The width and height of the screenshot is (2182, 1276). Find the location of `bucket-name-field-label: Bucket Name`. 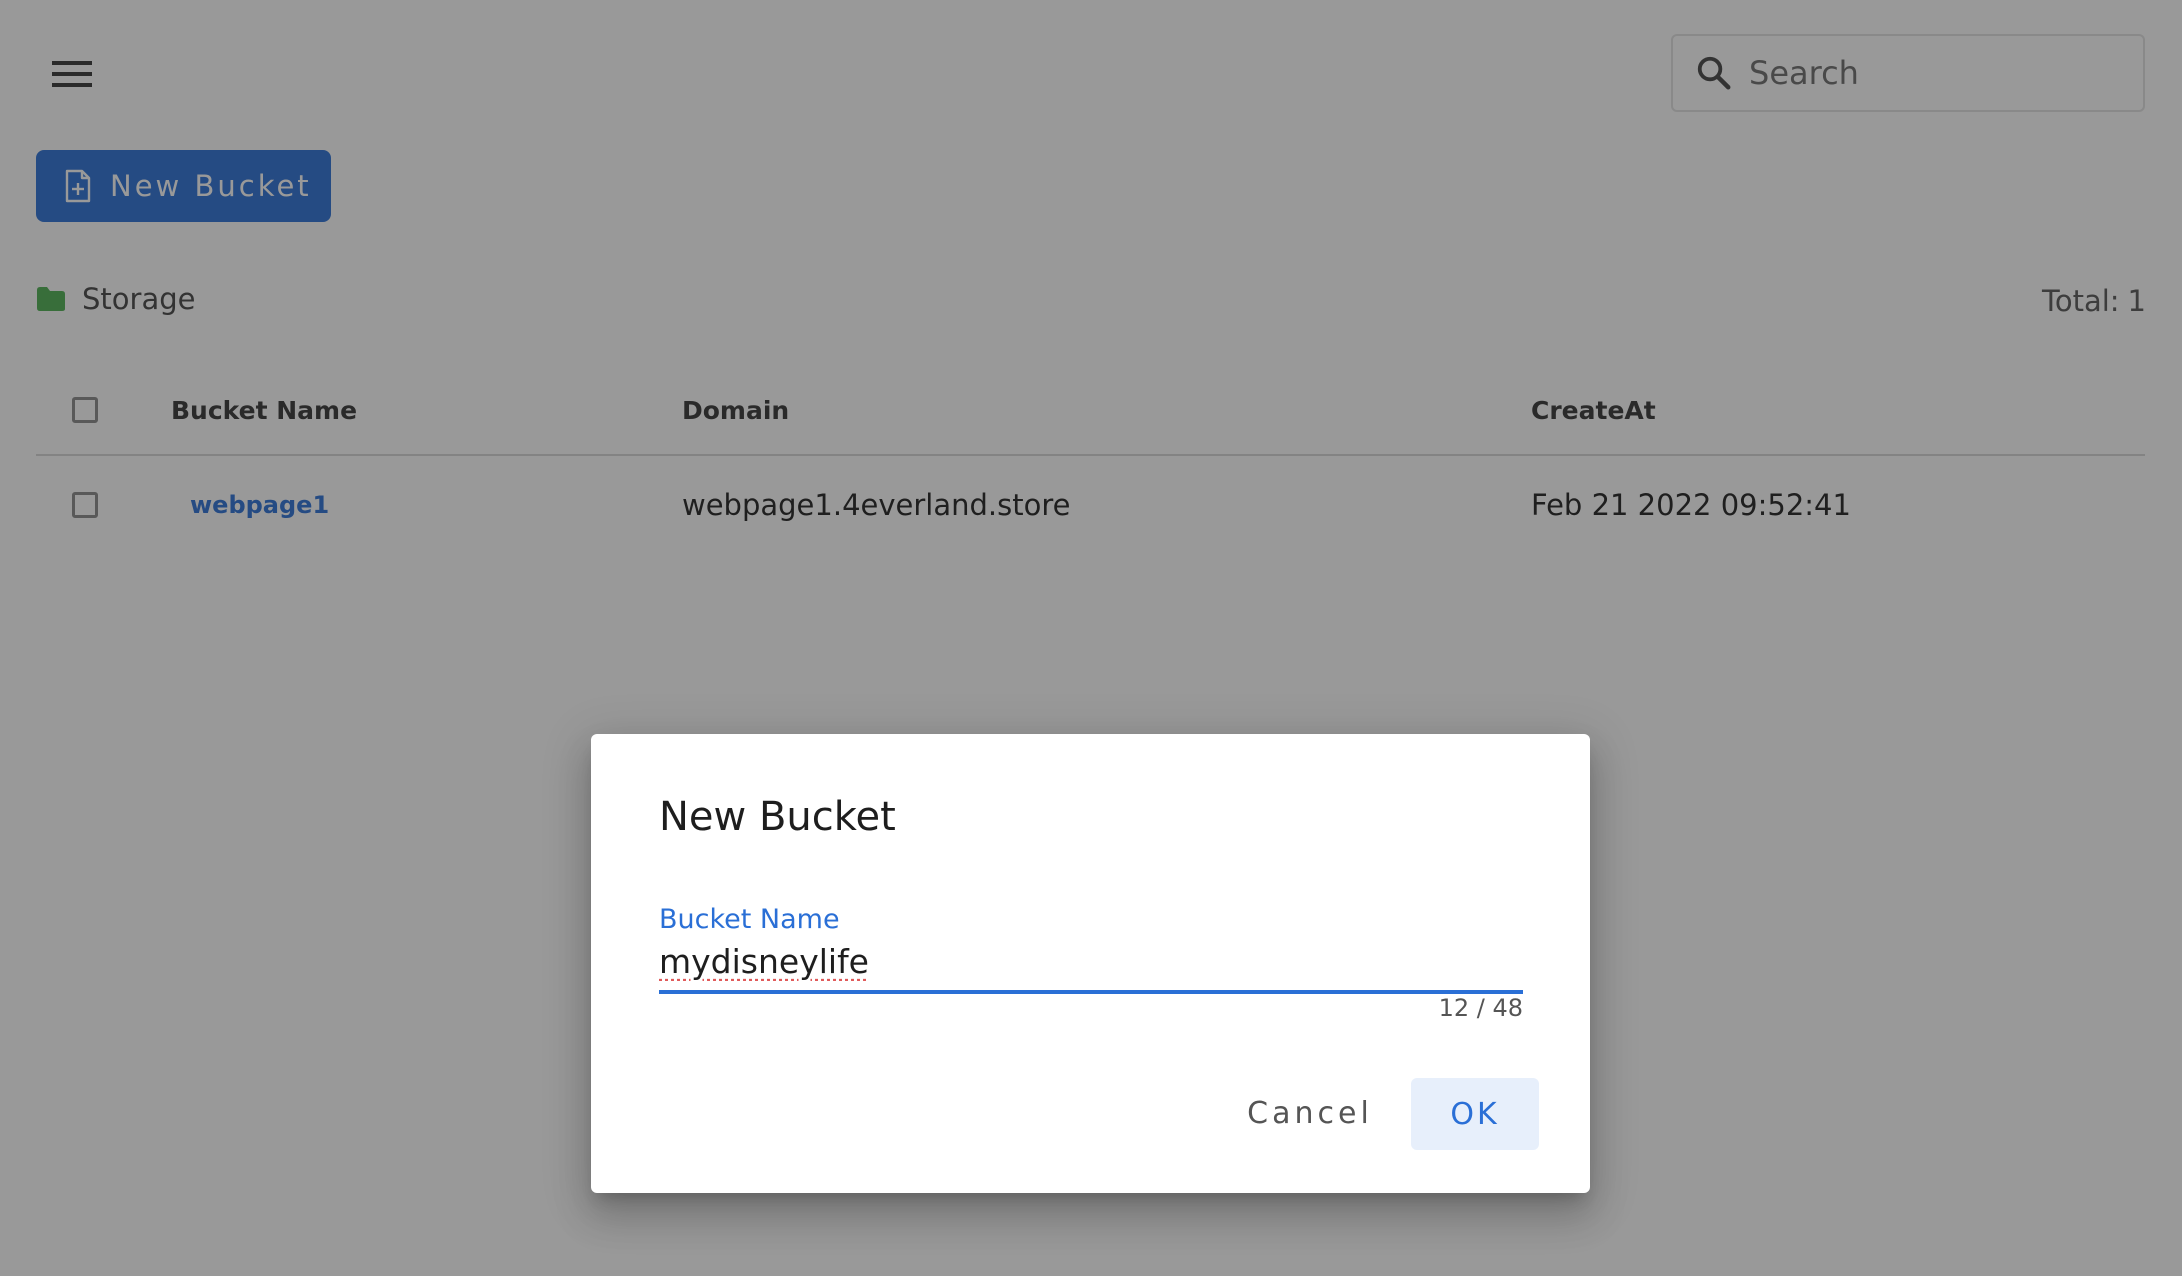

bucket-name-field-label: Bucket Name is located at coordinates (749, 919).